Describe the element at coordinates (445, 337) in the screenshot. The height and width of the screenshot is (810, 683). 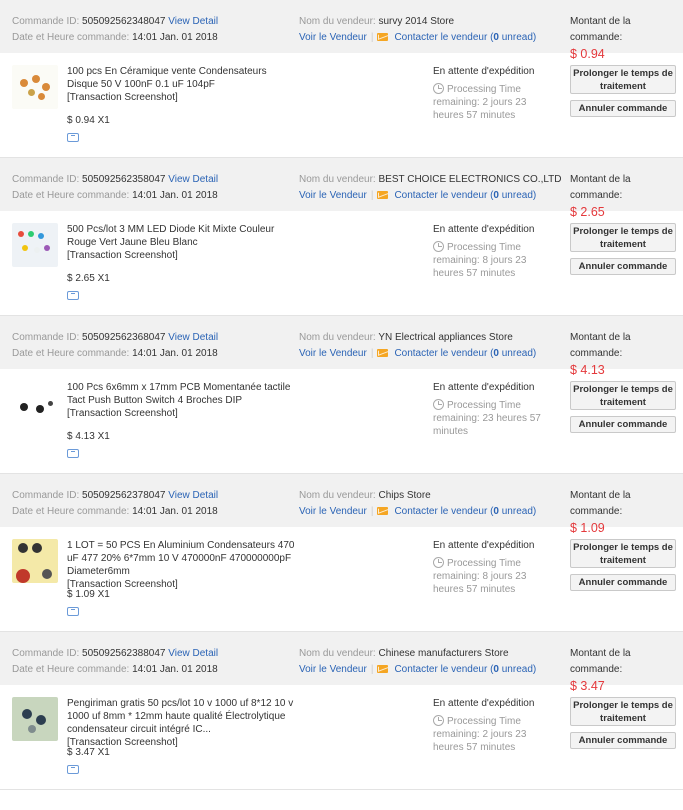
I see `seller-name: YN Electrical appliances Store` at that location.